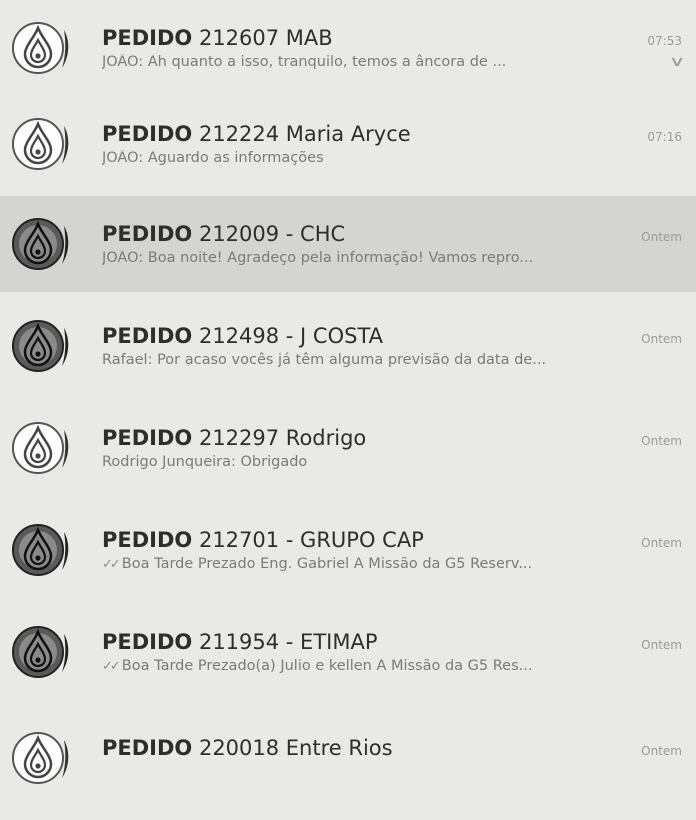 Image resolution: width=696 pixels, height=820 pixels. Describe the element at coordinates (217, 38) in the screenshot. I see `chat-title: PEDIDO 212607 MAB` at that location.